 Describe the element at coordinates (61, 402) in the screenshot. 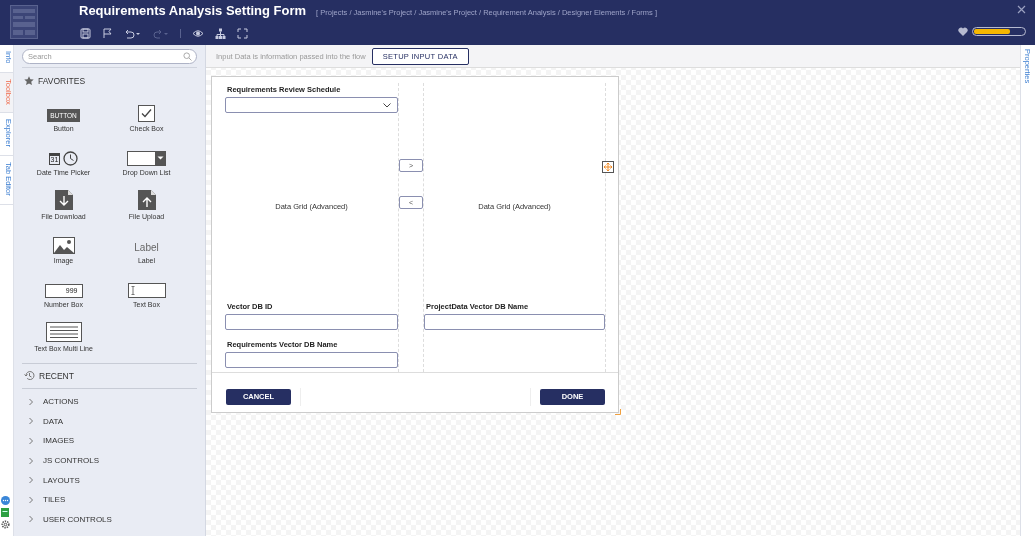

I see `category-item: ACTIONS` at that location.